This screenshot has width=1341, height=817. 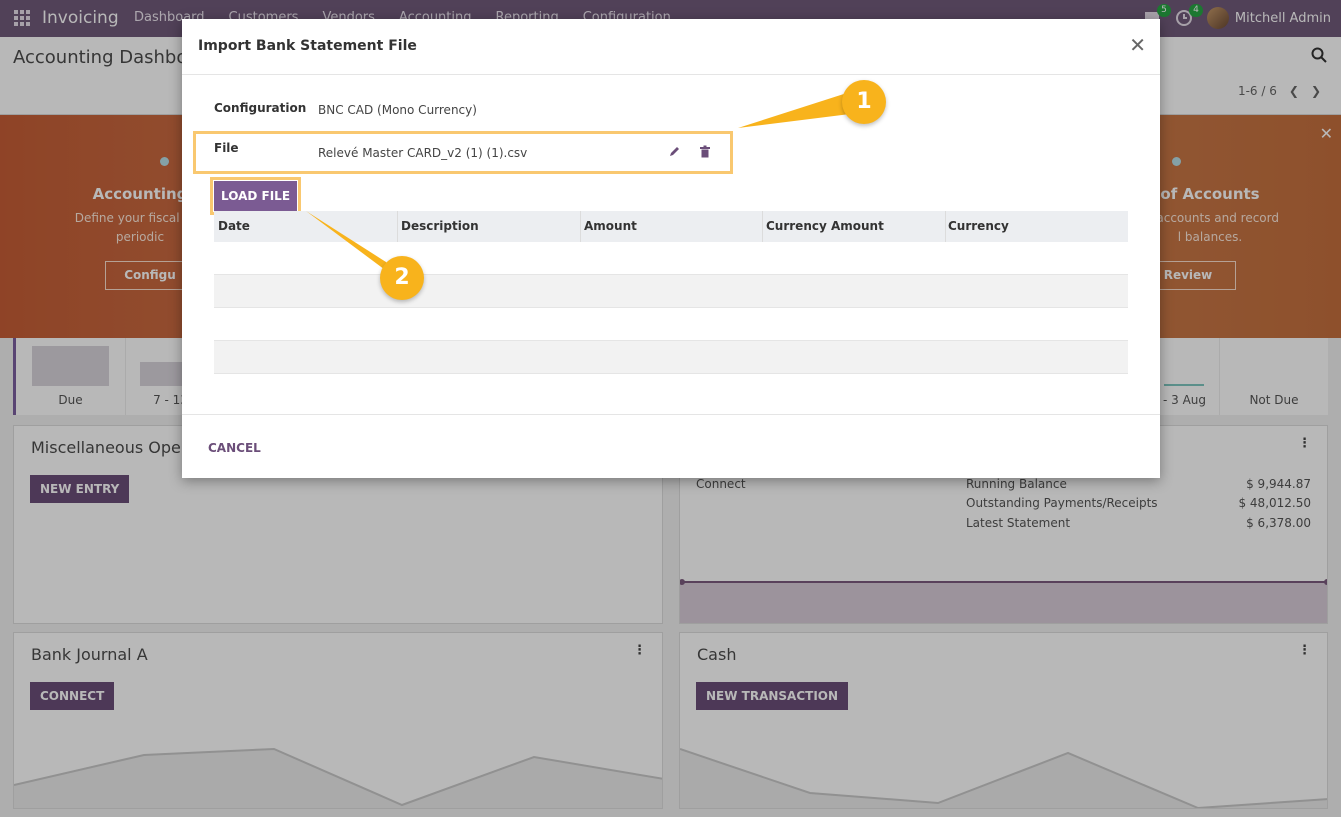 What do you see at coordinates (422, 153) in the screenshot?
I see `file-name: Relevé Master CARD_v2 (1) (1).csv` at bounding box center [422, 153].